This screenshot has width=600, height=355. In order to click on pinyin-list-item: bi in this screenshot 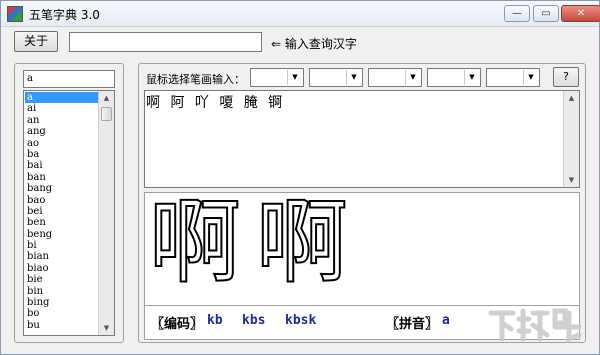, I will do `click(61, 245)`.